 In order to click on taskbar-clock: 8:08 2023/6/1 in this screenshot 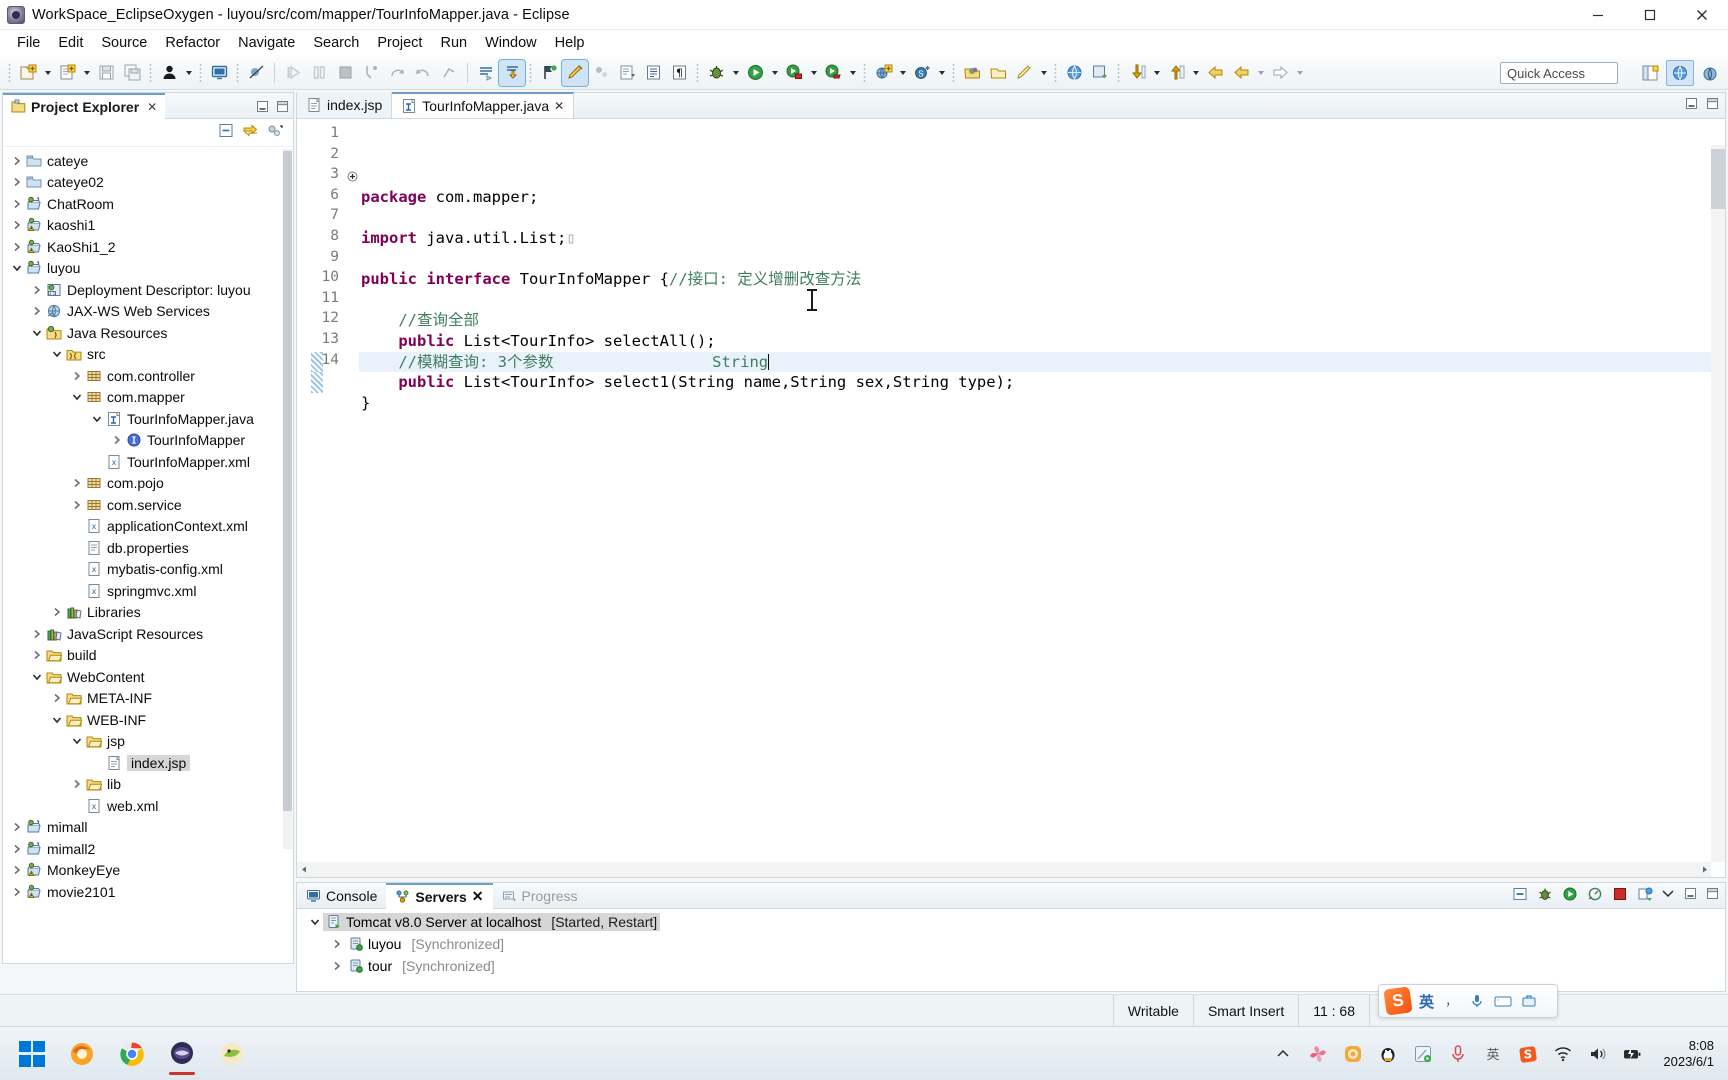, I will do `click(1687, 1054)`.